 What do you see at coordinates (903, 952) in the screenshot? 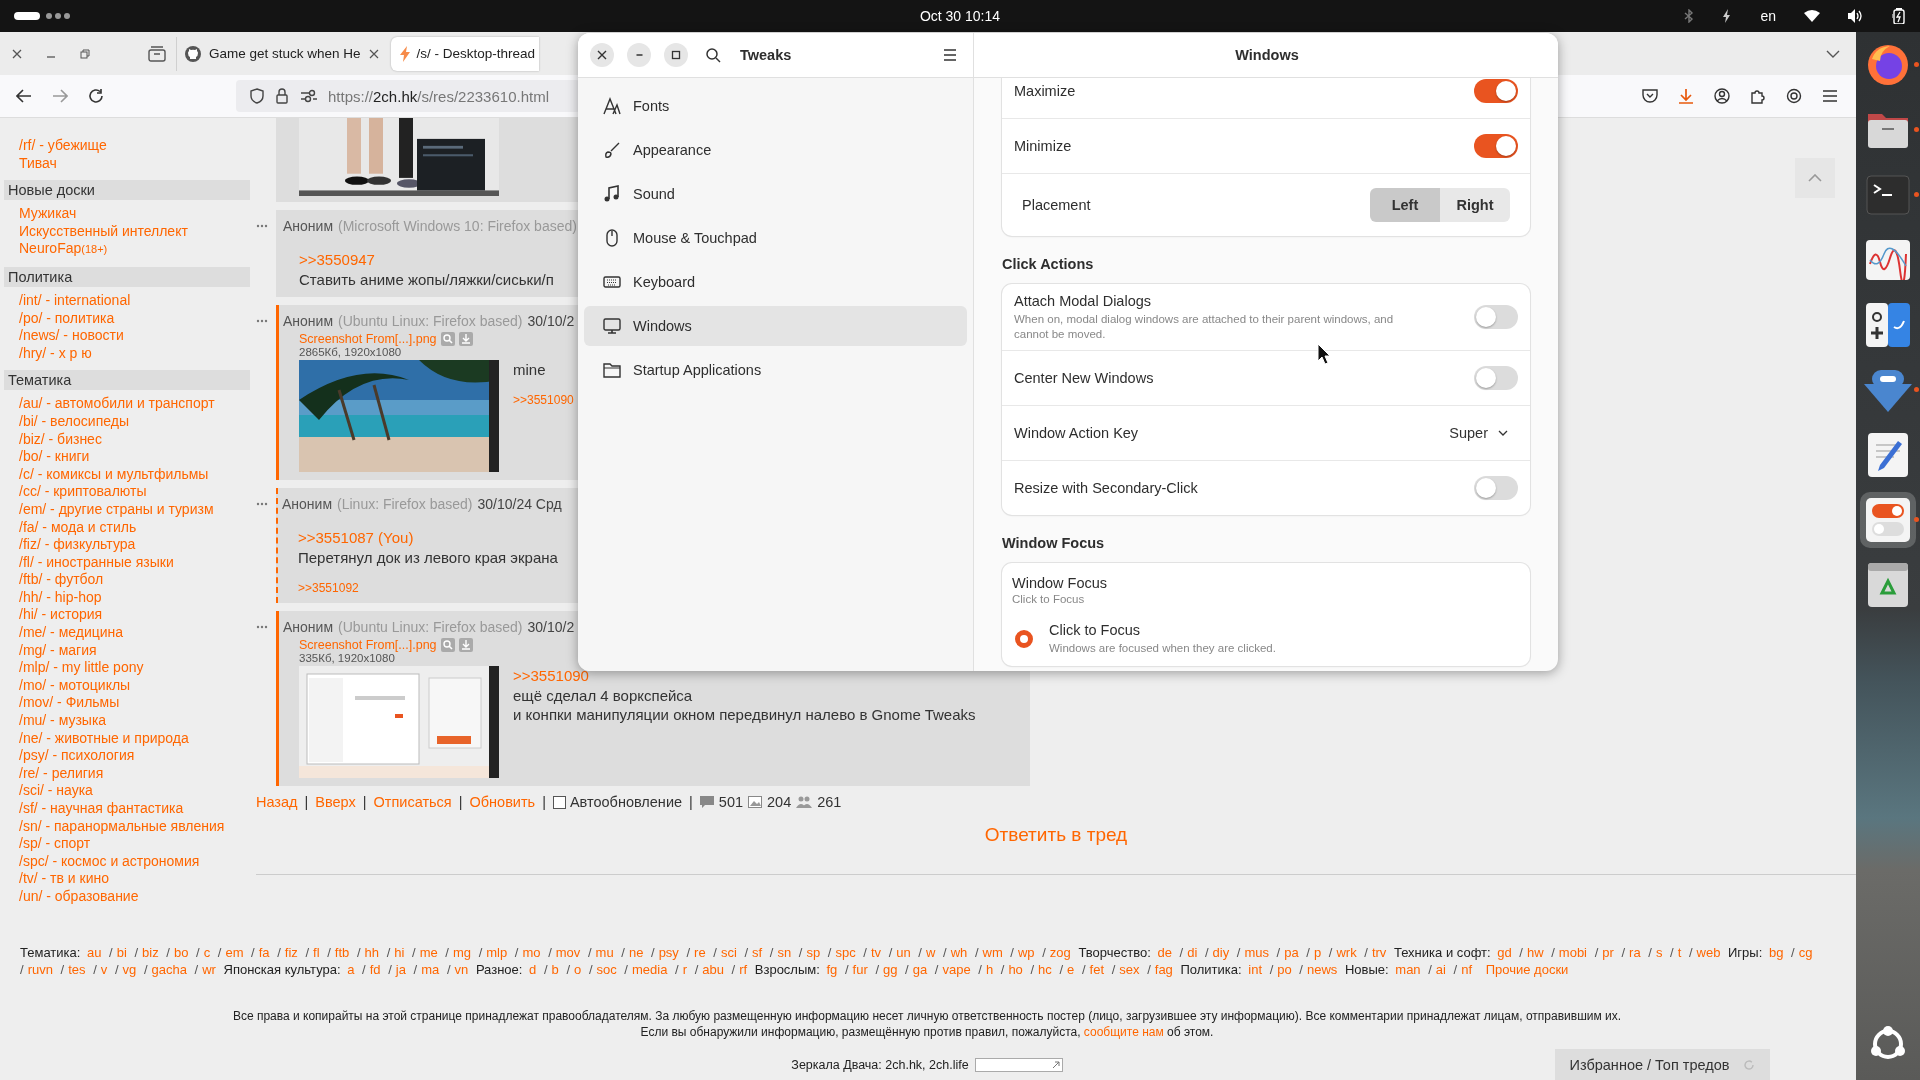
I see `board-link: un` at bounding box center [903, 952].